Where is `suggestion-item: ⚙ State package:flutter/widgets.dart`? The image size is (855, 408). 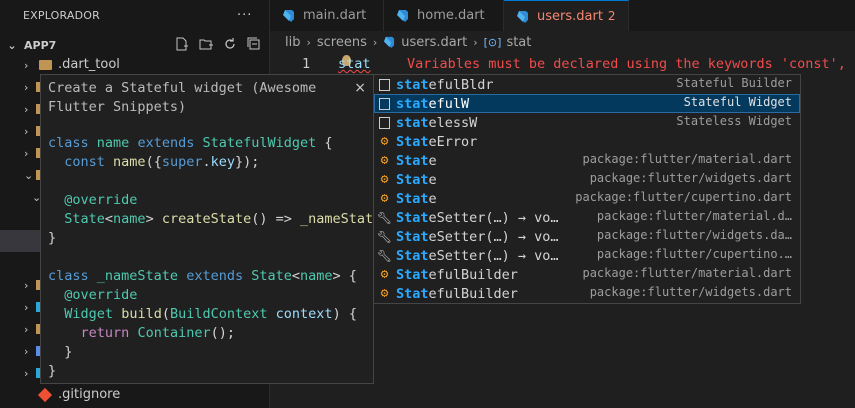 suggestion-item: ⚙ State package:flutter/widgets.dart is located at coordinates (587, 179).